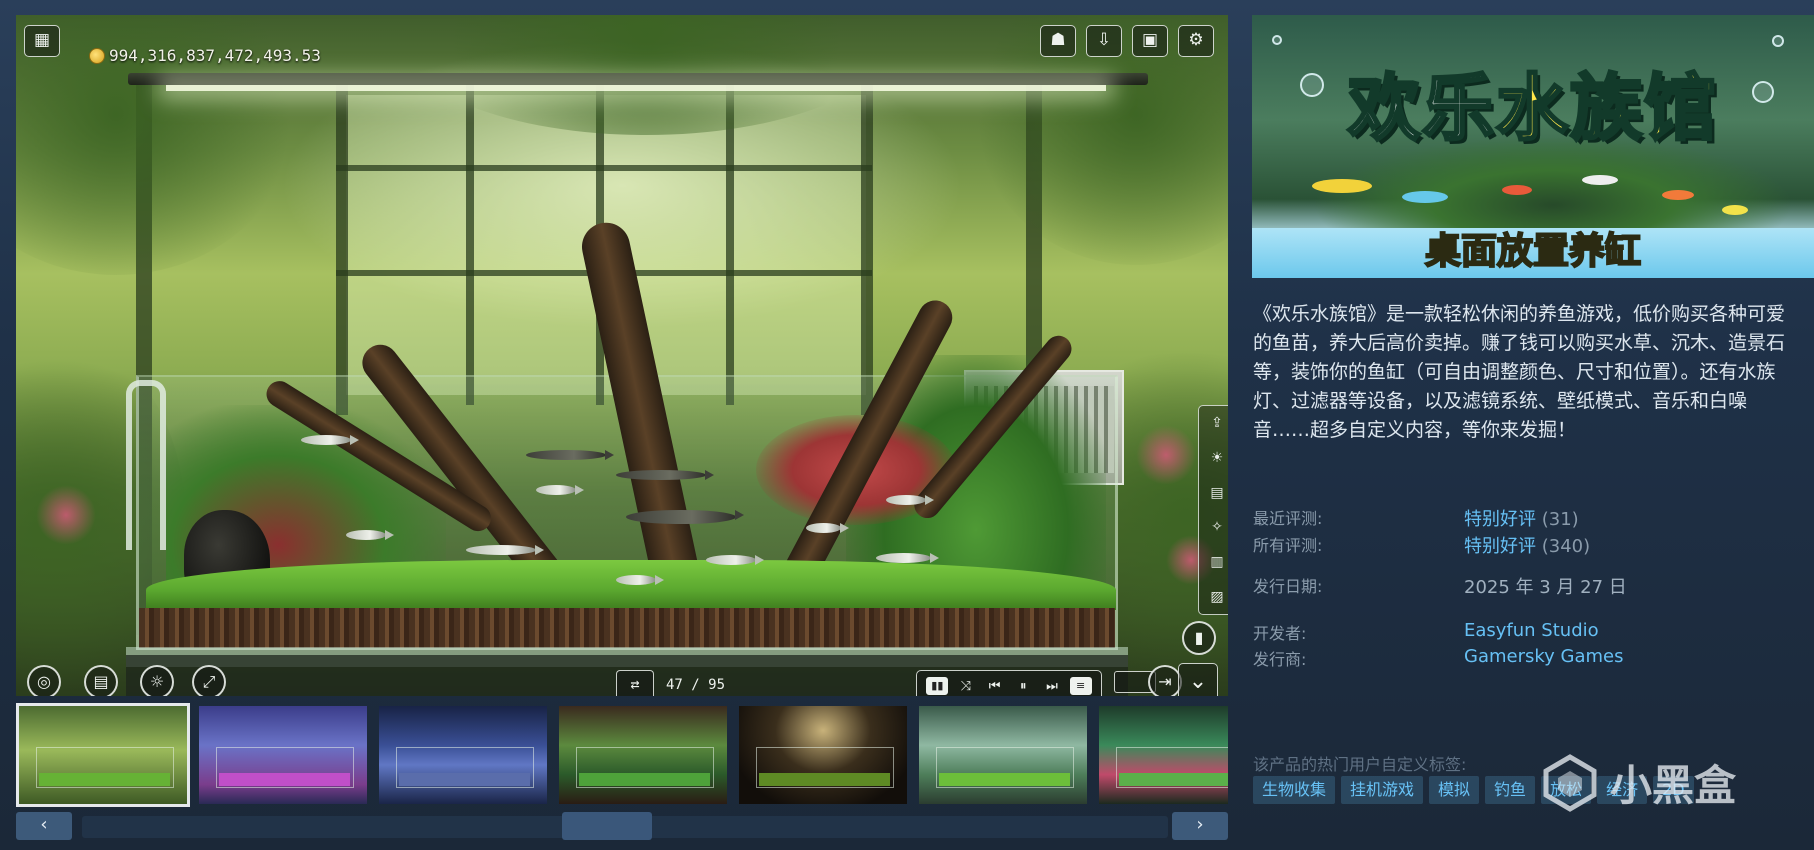  I want to click on release-date-label: 发行日期:, so click(1288, 586).